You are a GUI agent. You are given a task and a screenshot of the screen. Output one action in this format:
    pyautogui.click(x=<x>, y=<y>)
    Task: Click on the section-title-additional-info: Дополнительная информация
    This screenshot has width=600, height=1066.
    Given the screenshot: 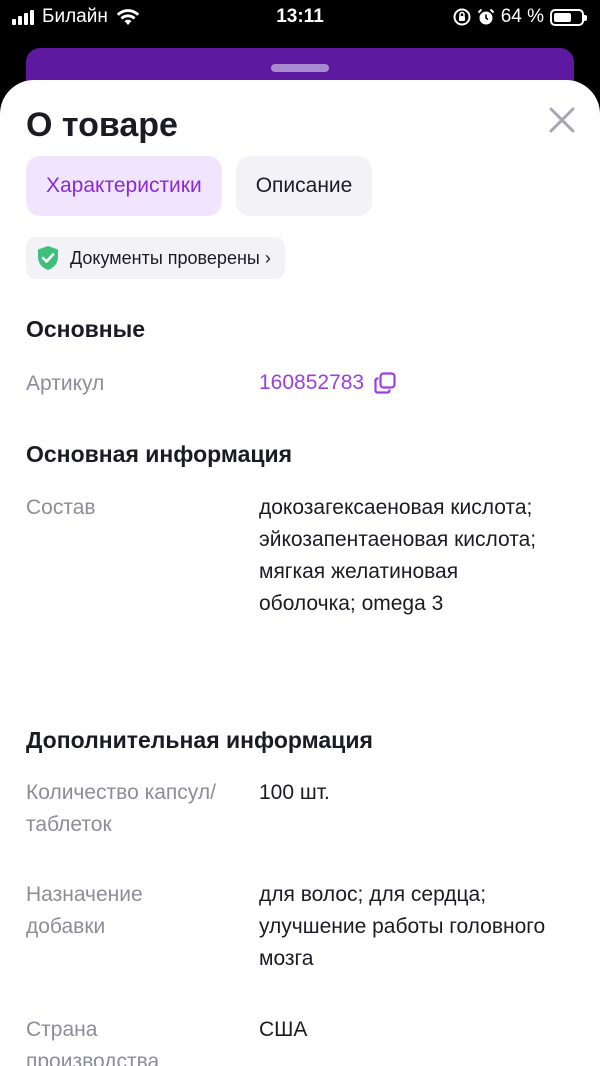 What is the action you would take?
    pyautogui.click(x=199, y=740)
    